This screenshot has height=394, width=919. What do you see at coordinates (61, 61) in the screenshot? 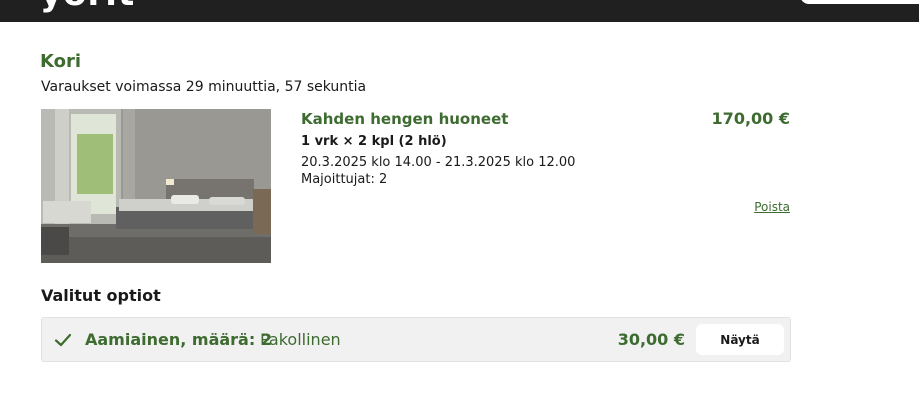
I see `cart-title: Kori` at bounding box center [61, 61].